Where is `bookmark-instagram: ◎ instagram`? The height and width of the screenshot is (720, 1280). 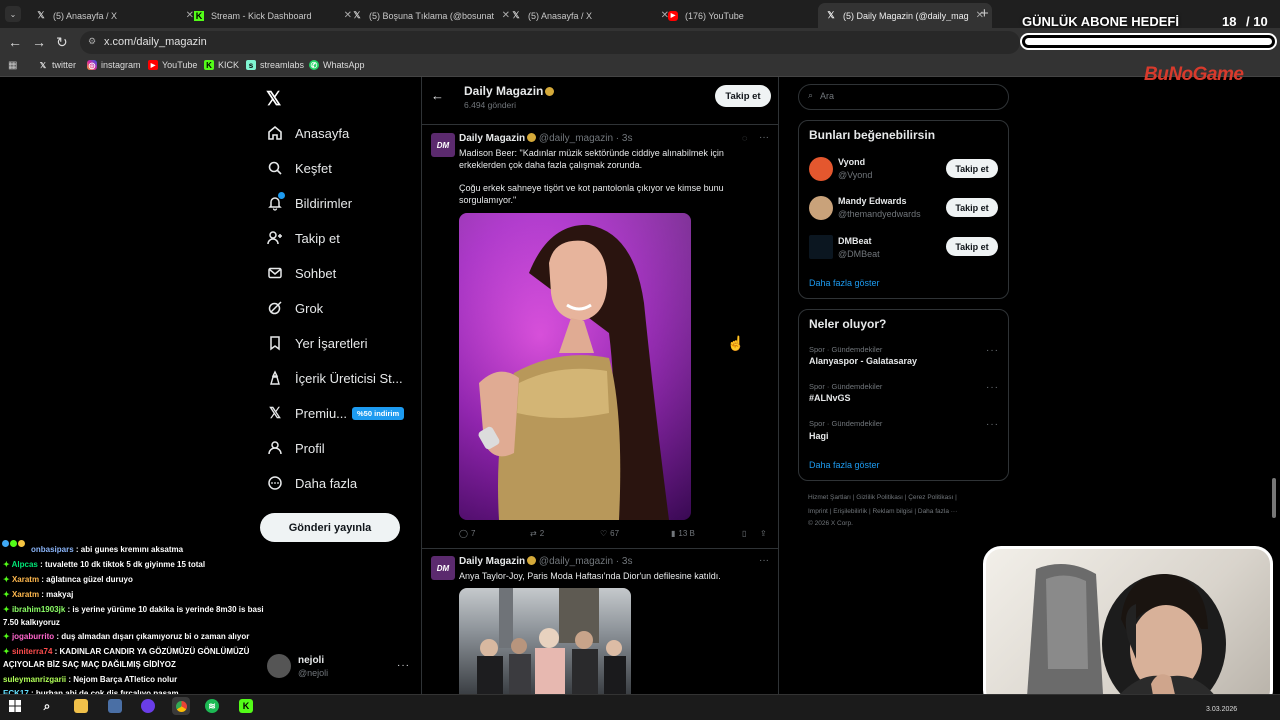 bookmark-instagram: ◎ instagram is located at coordinates (114, 65).